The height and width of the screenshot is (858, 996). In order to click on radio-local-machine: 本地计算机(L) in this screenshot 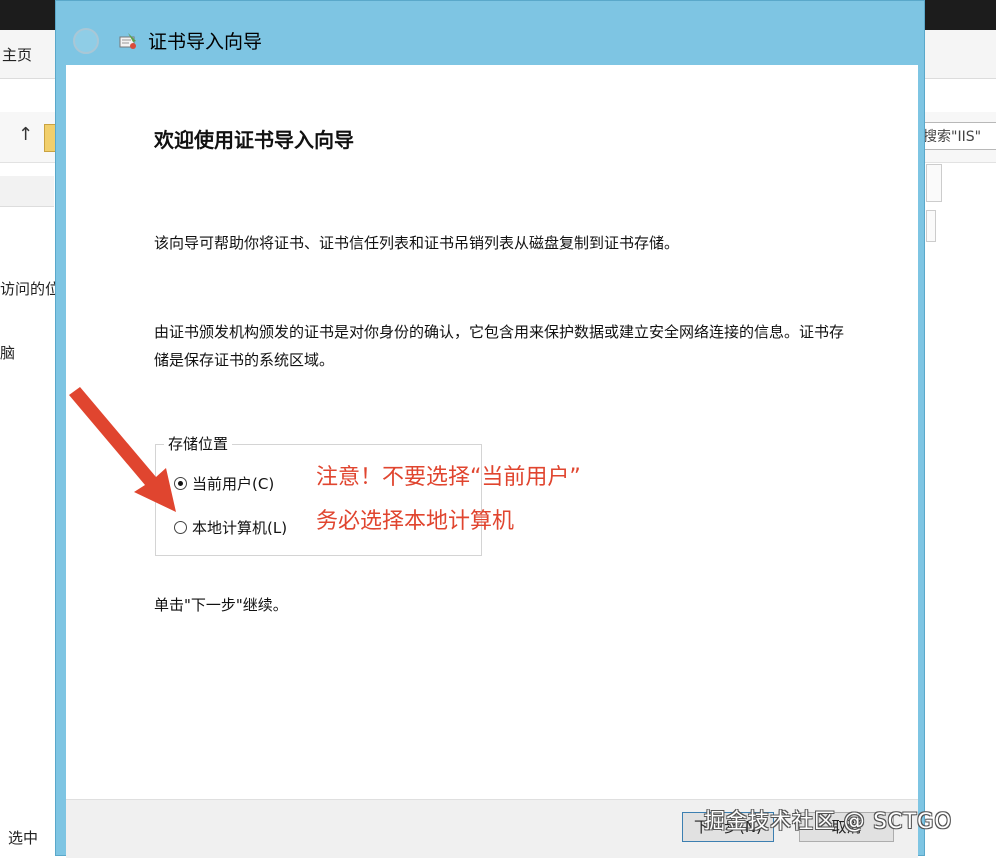, I will do `click(230, 527)`.